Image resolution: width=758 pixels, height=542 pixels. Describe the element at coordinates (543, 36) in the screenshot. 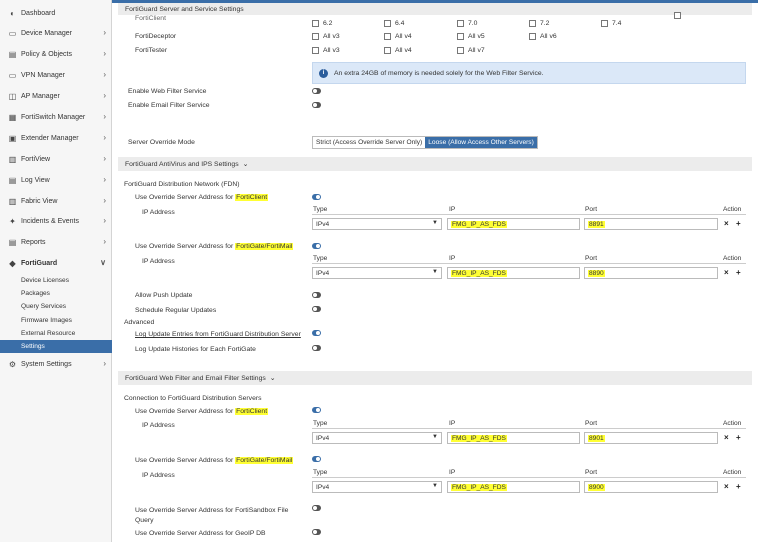

I see `checkbox-fortideceptor-v6: All v6` at that location.